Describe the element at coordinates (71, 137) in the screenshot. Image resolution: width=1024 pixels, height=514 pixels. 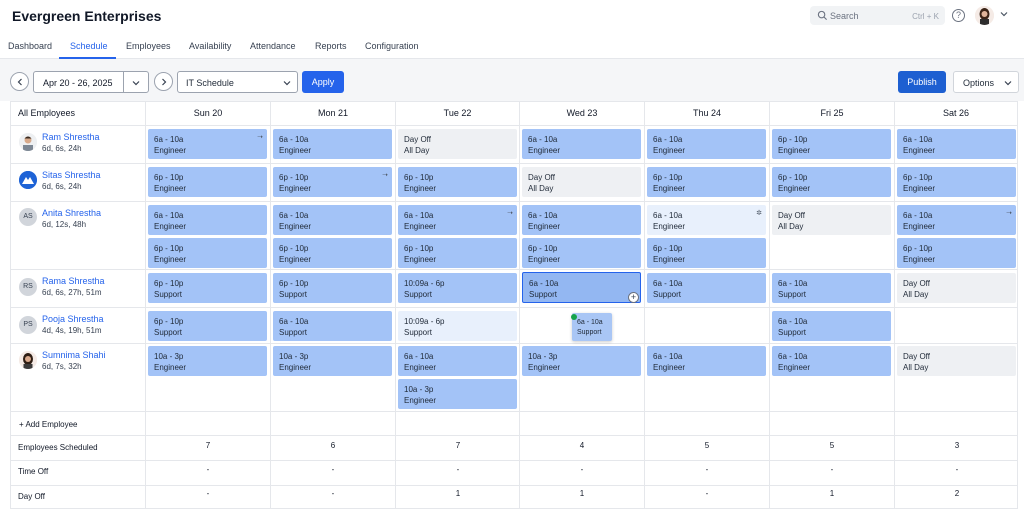
I see `employee-name-link: Ram Shrestha` at that location.